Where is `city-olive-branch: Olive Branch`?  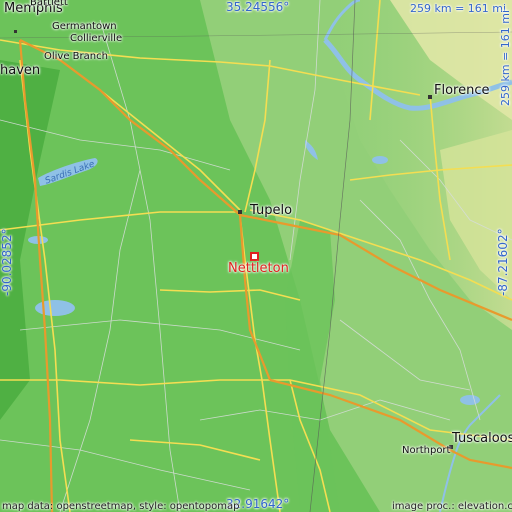
city-olive-branch: Olive Branch is located at coordinates (76, 57).